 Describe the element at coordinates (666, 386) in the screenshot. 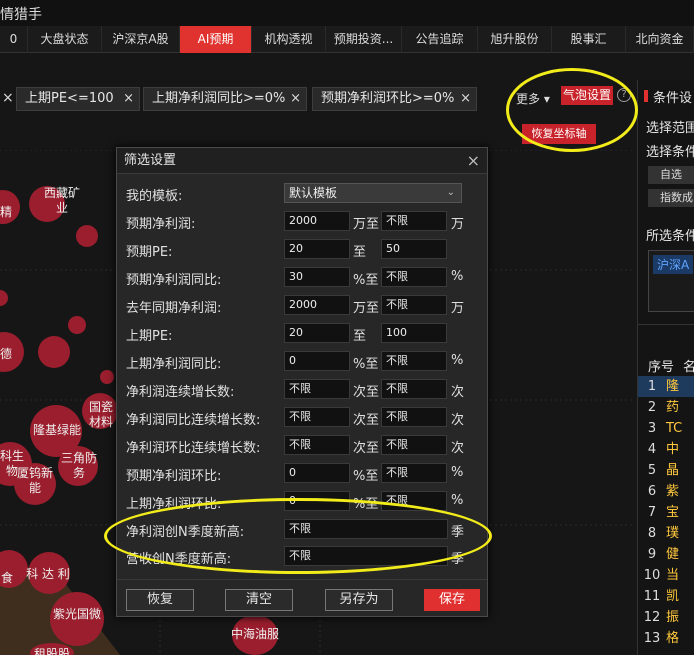

I see `table-row: 1隆` at that location.